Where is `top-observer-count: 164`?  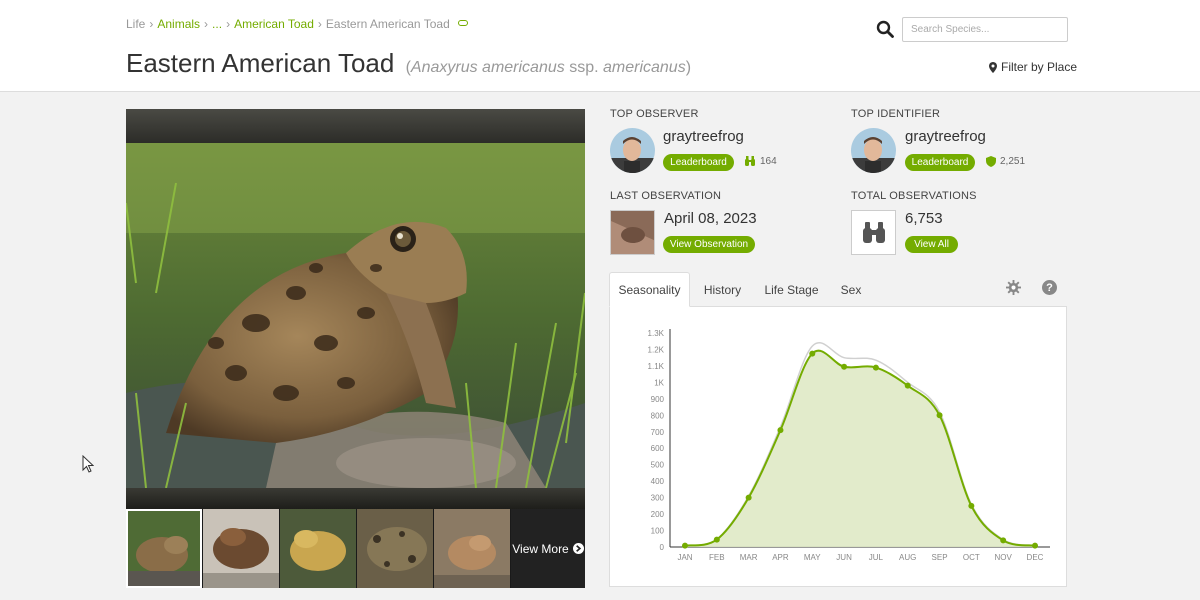 top-observer-count: 164 is located at coordinates (760, 161).